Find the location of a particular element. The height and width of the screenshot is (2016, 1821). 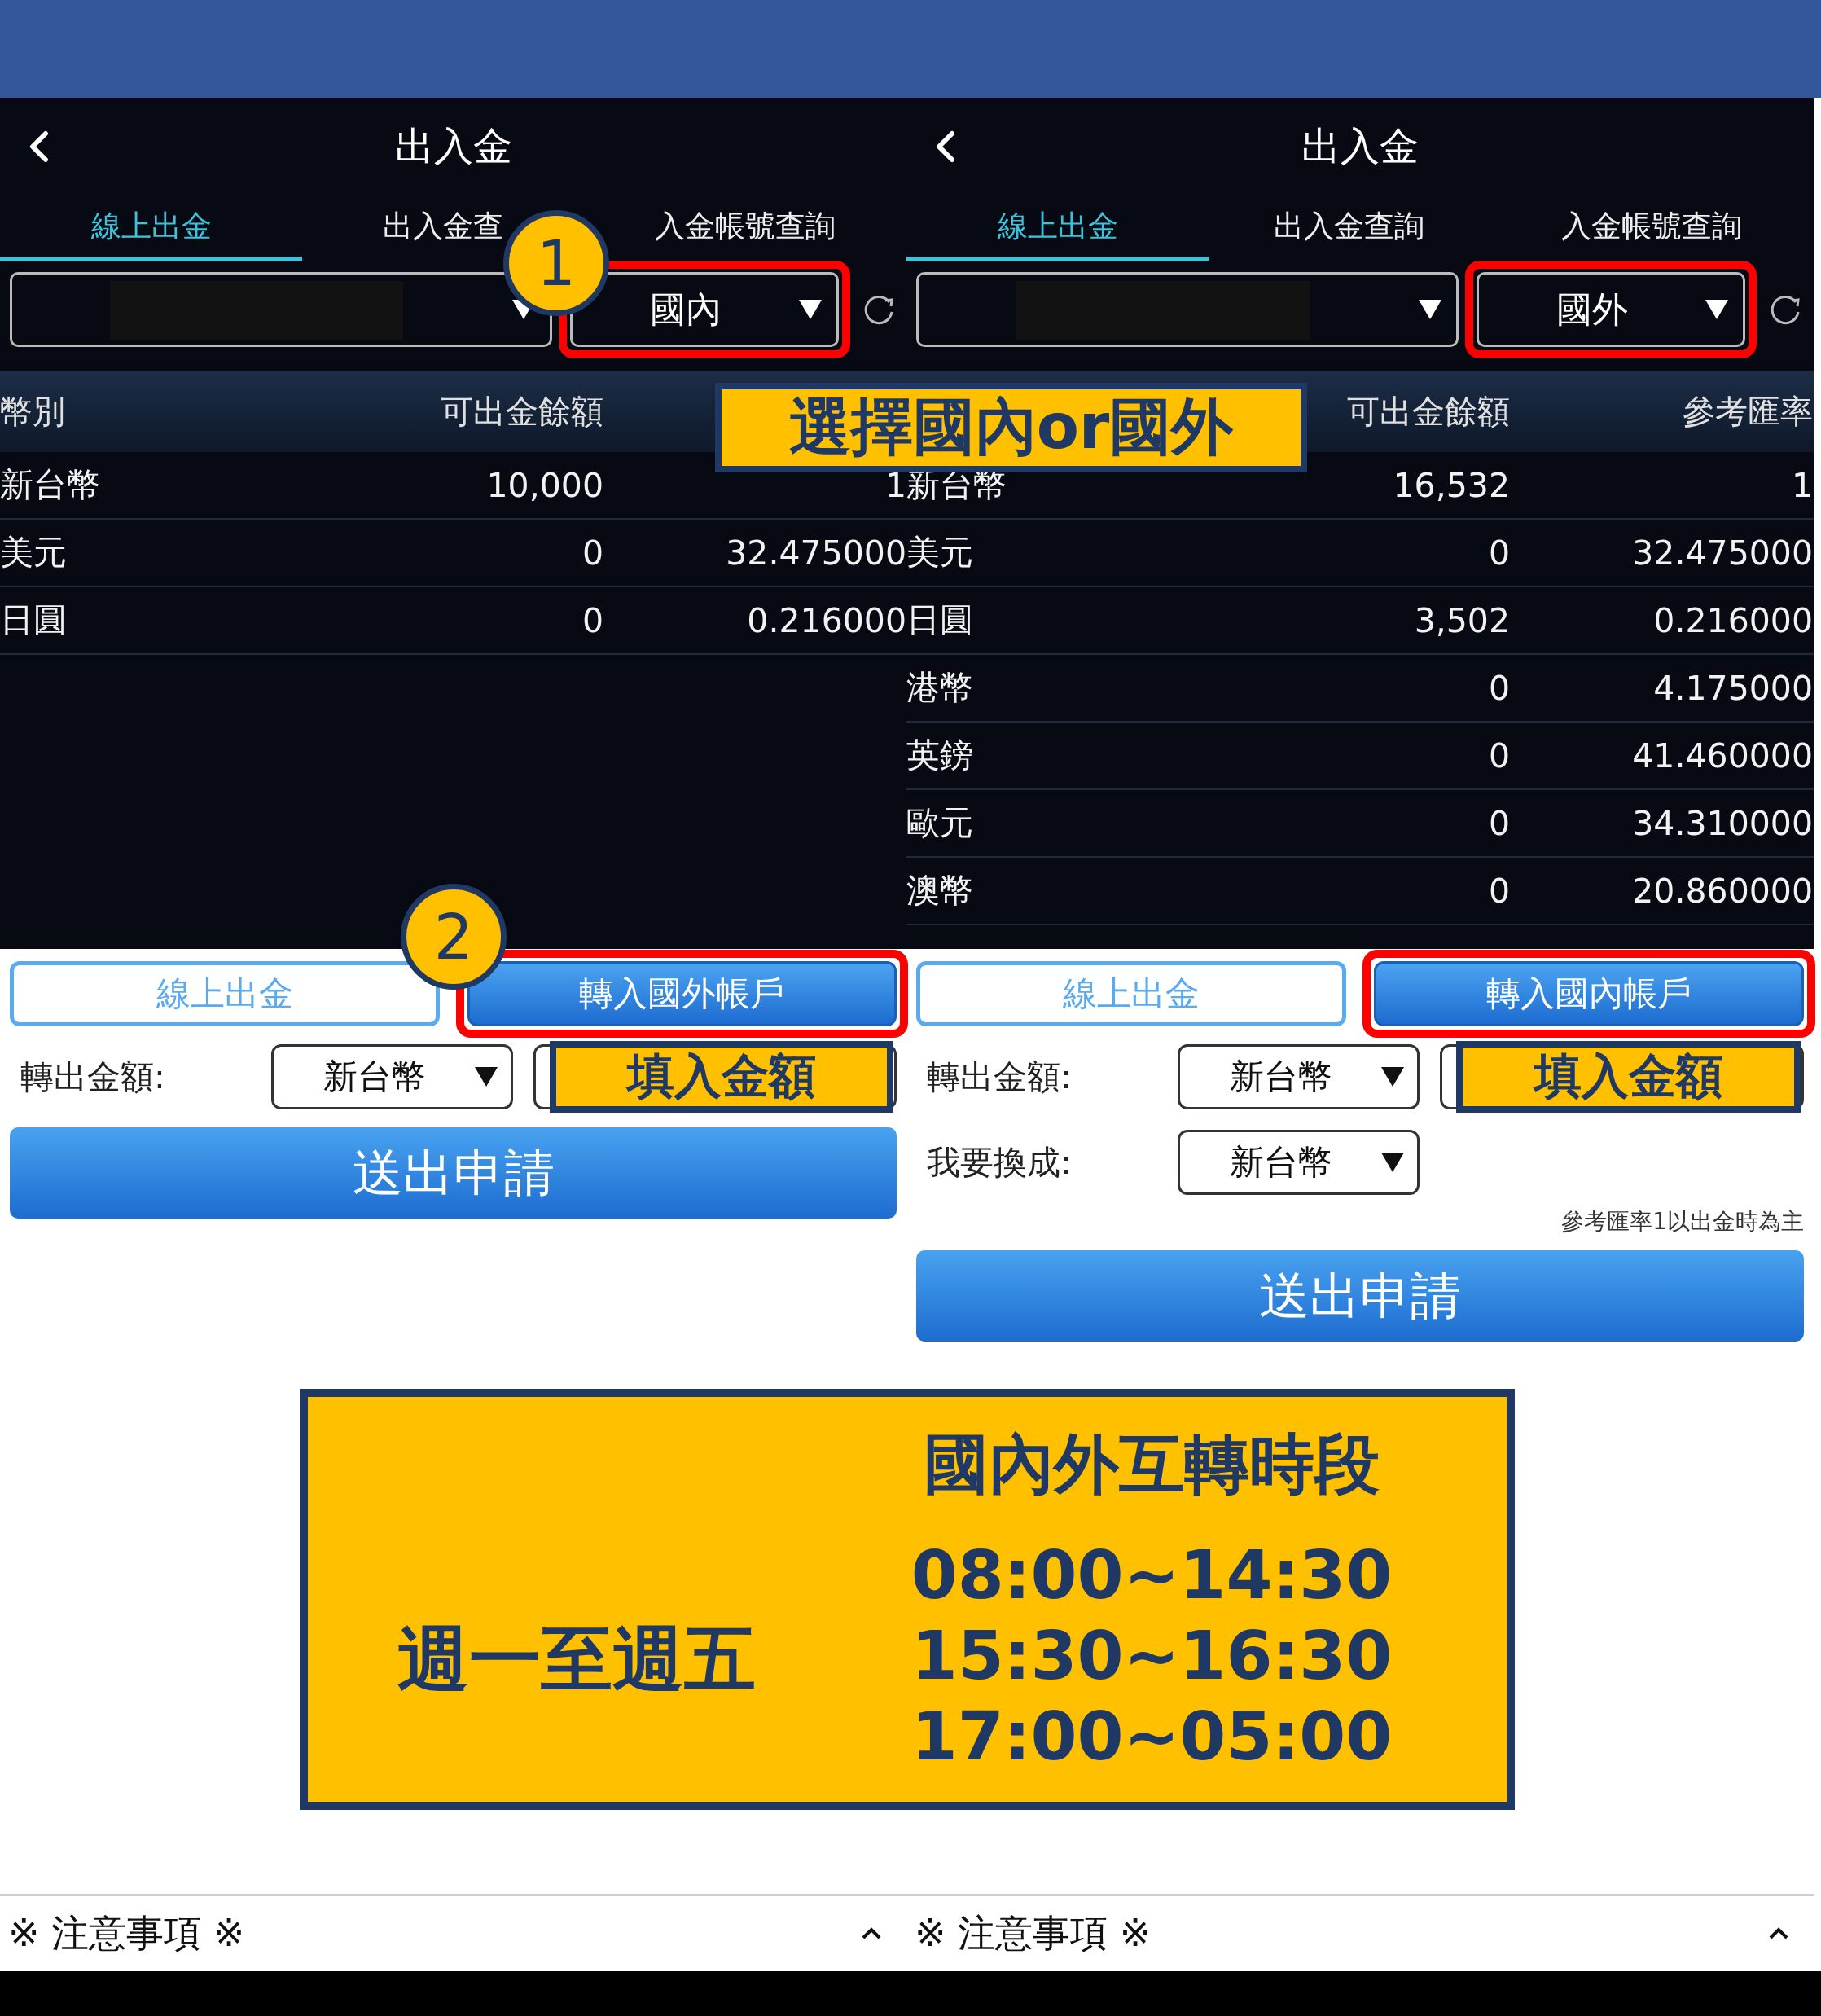

table-cell: 1 is located at coordinates (1802, 485).